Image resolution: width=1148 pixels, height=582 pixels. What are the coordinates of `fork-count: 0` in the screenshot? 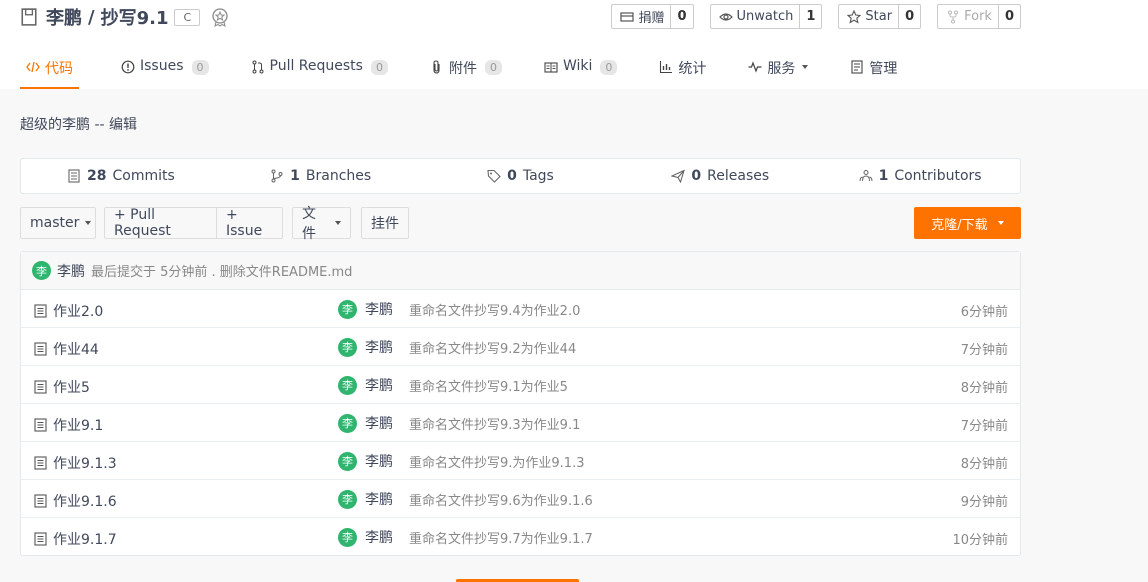 It's located at (1008, 16).